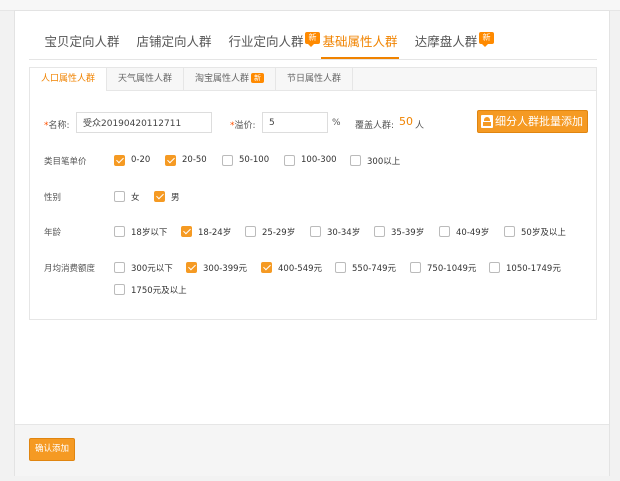  What do you see at coordinates (215, 233) in the screenshot?
I see `age-option-label: 18-24岁` at bounding box center [215, 233].